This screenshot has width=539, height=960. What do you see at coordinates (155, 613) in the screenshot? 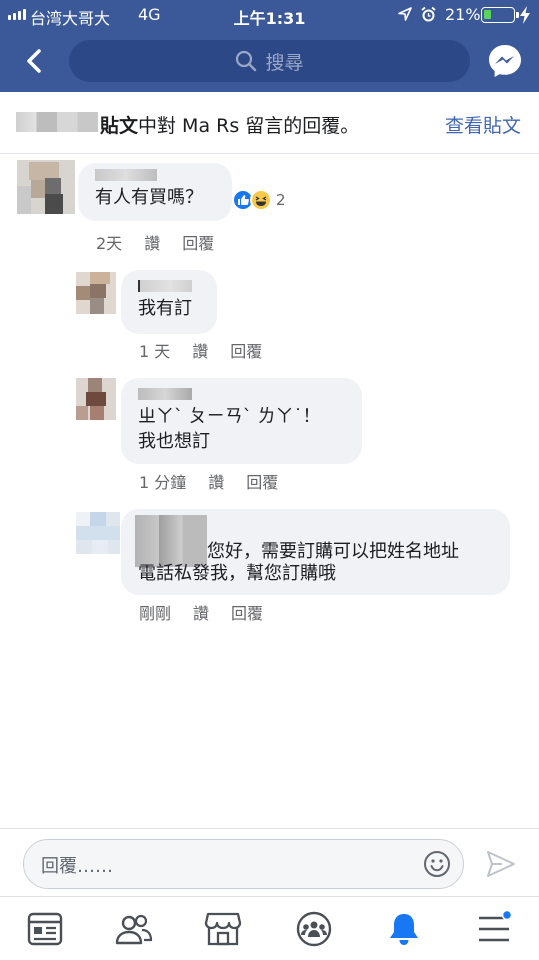
I see `comment-time: 剛剛` at bounding box center [155, 613].